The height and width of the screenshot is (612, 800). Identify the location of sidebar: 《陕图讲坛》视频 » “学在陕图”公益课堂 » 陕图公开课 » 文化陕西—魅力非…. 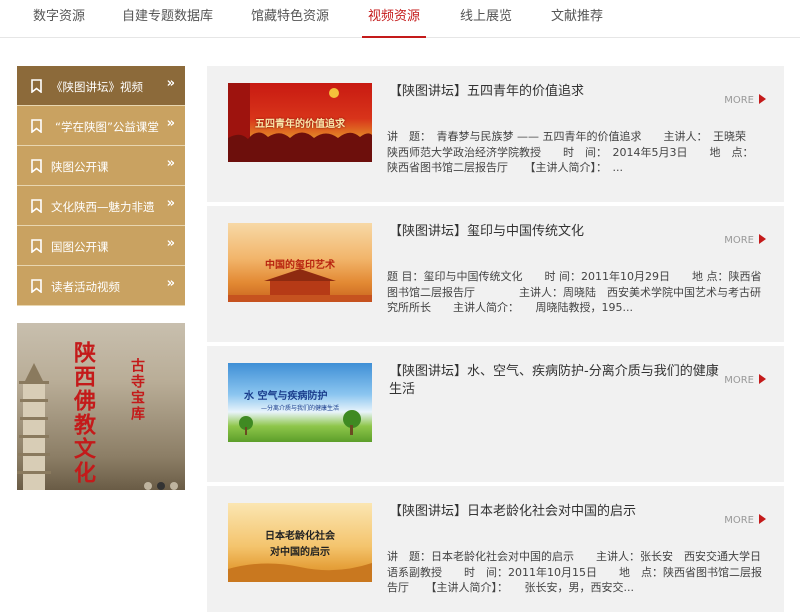
(101, 186).